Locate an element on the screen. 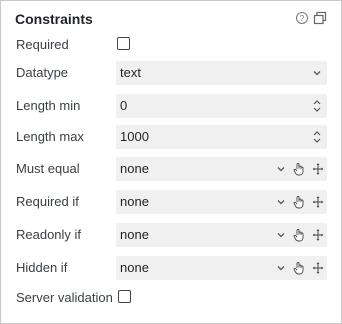 This screenshot has height=324, width=342. required-if-value: none is located at coordinates (134, 201).